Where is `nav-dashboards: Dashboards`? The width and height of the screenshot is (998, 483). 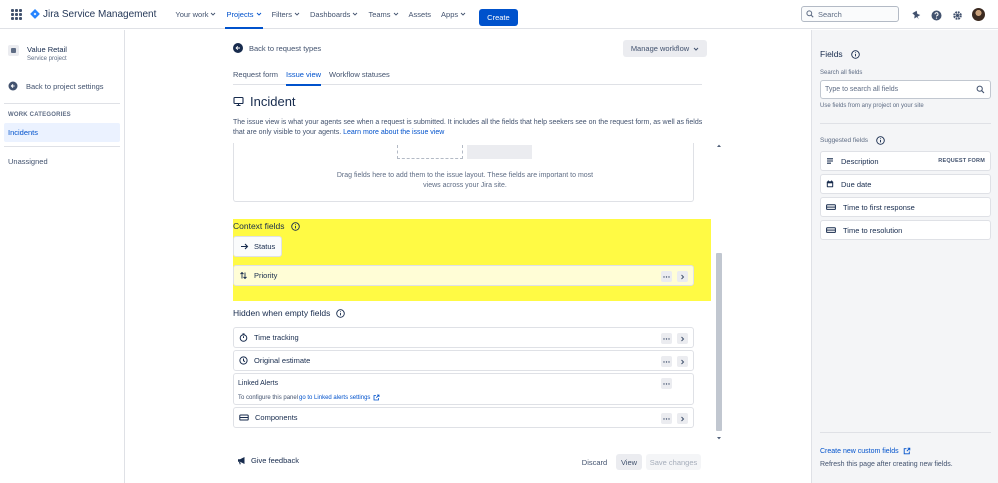 nav-dashboards: Dashboards is located at coordinates (334, 14).